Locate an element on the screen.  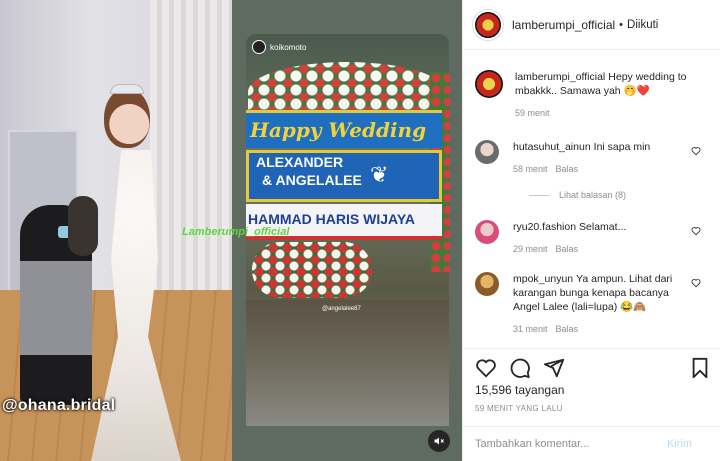
story-avatar is located at coordinates (259, 47).